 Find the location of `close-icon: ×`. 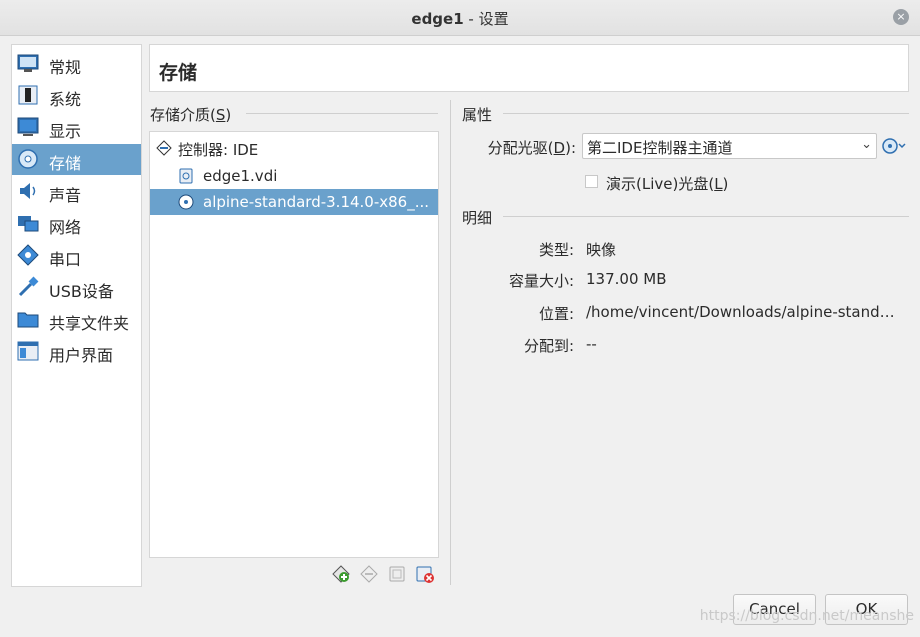

close-icon: × is located at coordinates (901, 17).